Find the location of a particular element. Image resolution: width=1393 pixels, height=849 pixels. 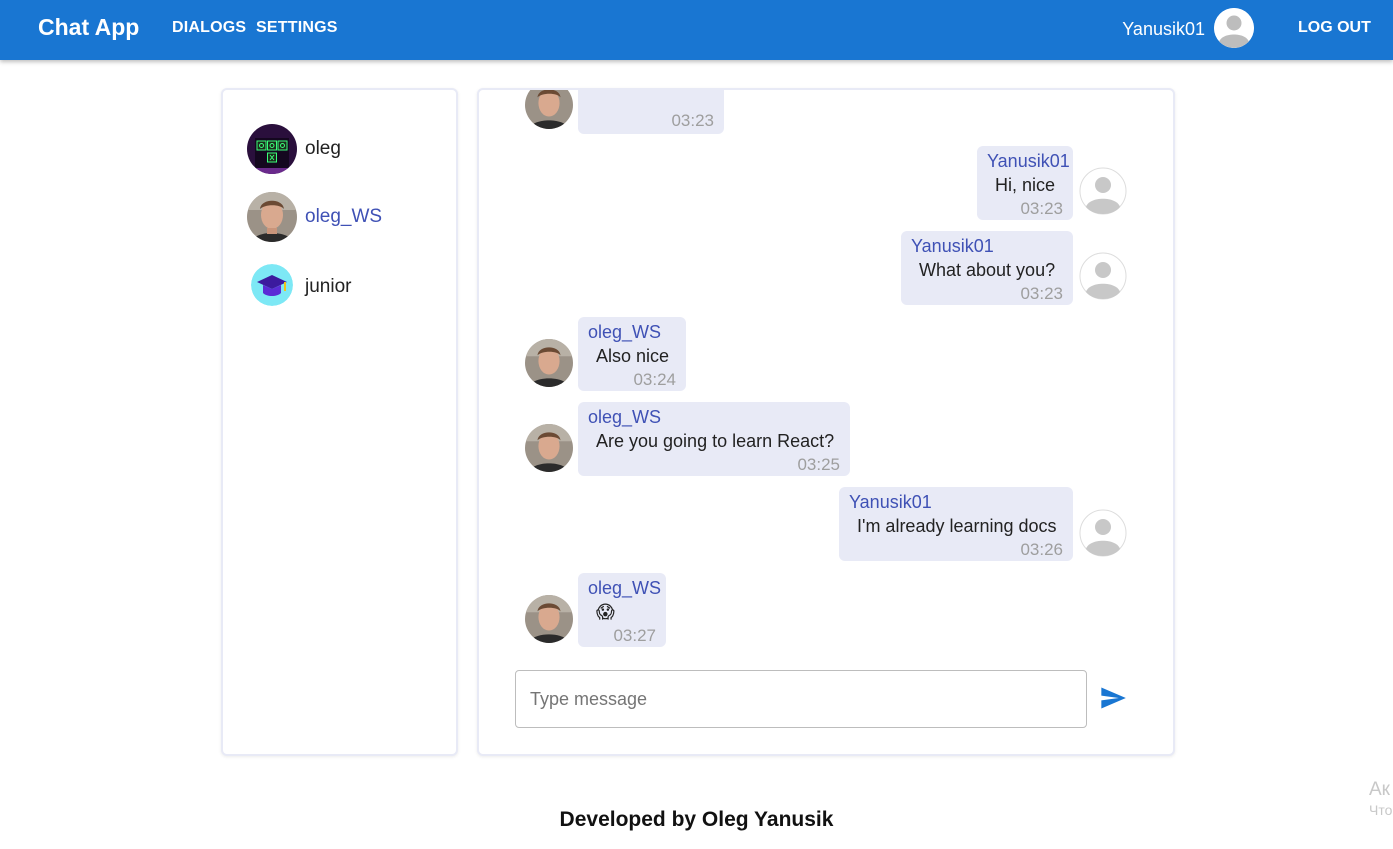

watermark-line: Ак is located at coordinates (1379, 789).